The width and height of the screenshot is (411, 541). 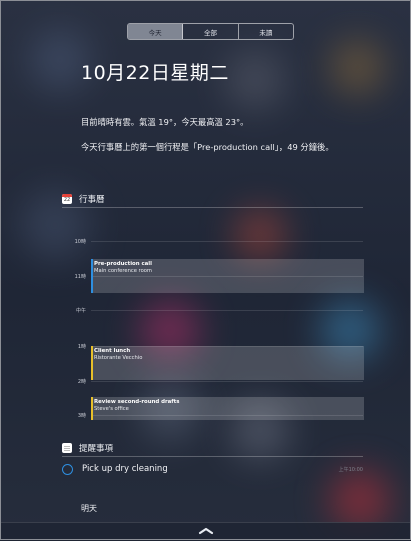 I want to click on chevron-up-icon, so click(x=206, y=531).